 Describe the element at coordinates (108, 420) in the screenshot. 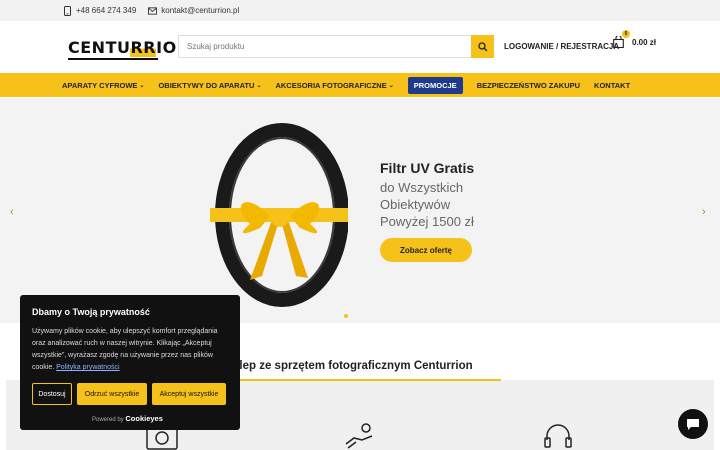

I see `powered-by-text: Powered by` at that location.